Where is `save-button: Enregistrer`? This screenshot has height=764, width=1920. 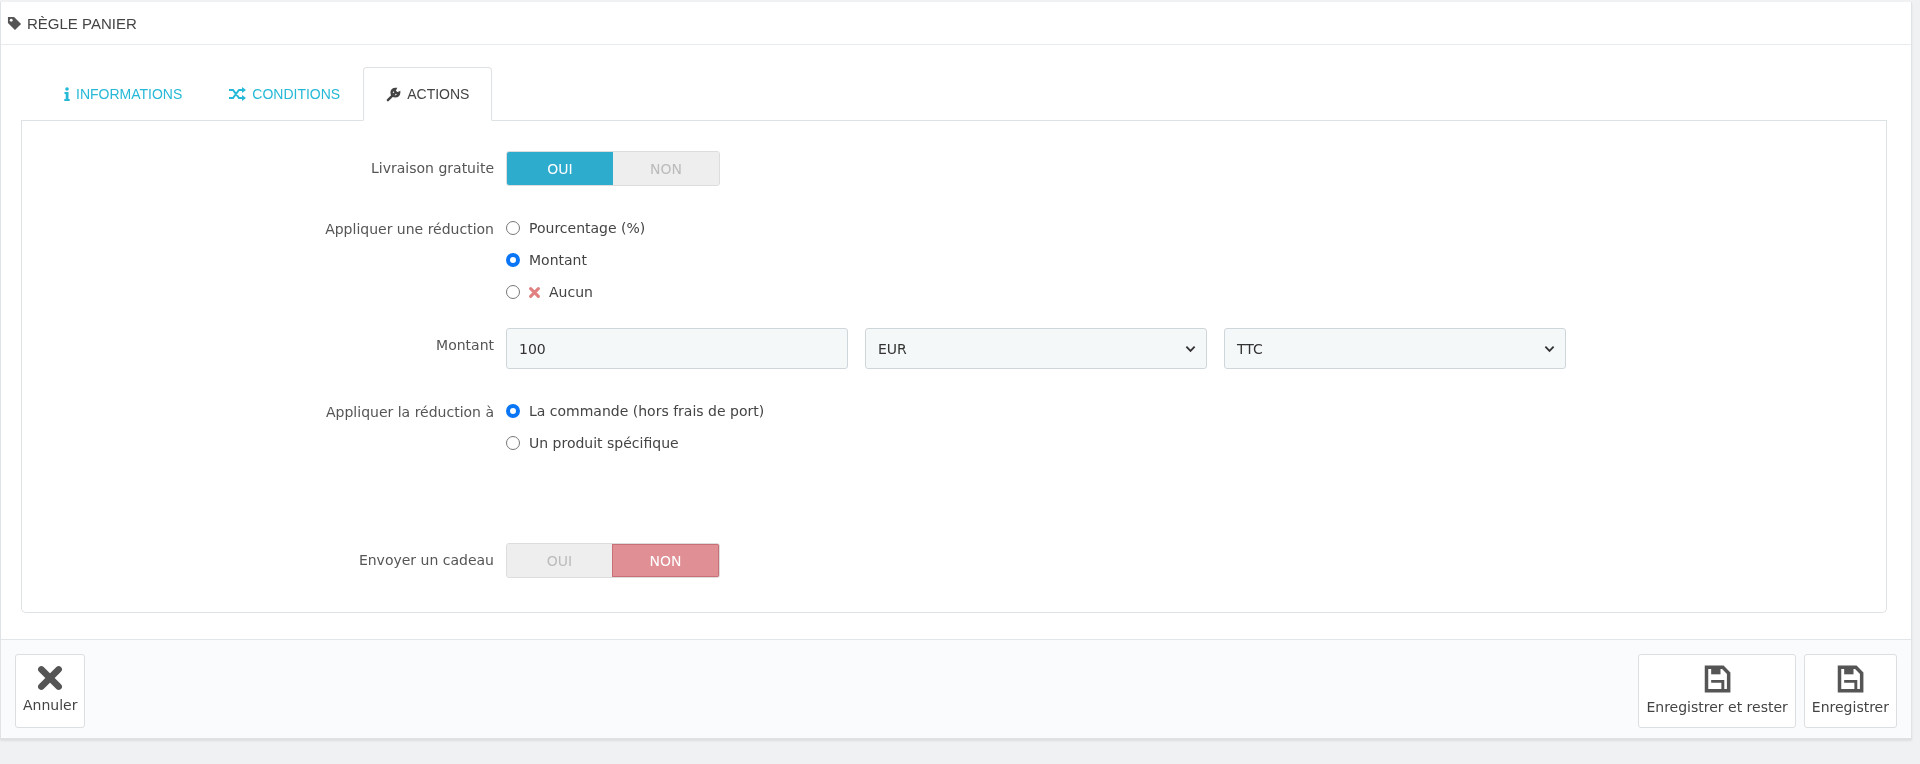
save-button: Enregistrer is located at coordinates (1850, 691).